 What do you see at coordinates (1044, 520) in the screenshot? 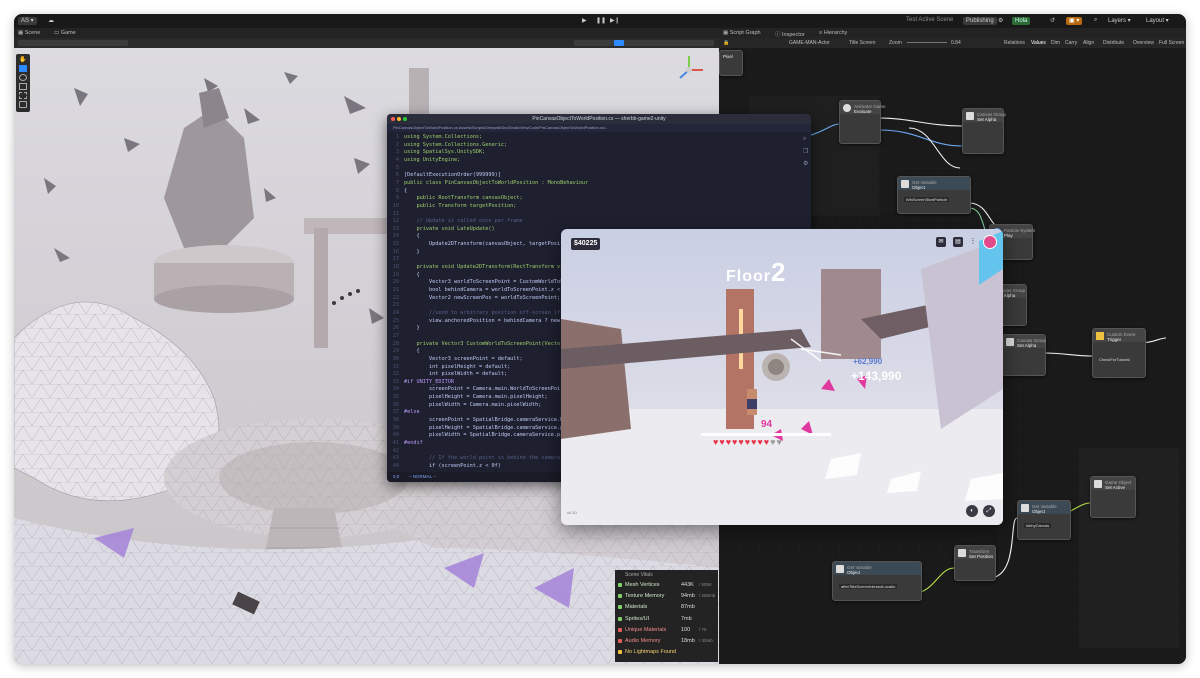
I see `graph-node-get-variable-2: Get Variable Object lobbyCanvas` at bounding box center [1044, 520].